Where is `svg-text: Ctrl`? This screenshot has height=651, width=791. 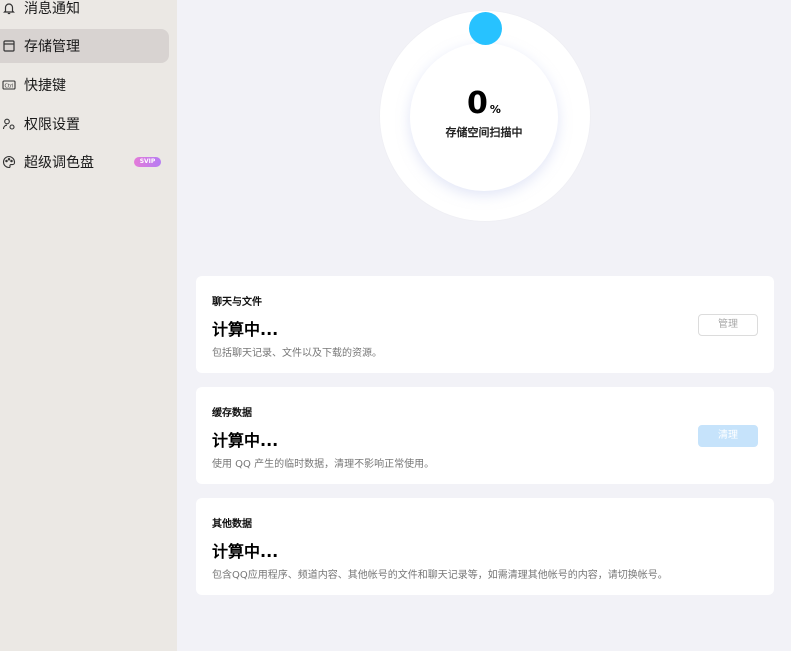
svg-text: Ctrl is located at coordinates (9, 86).